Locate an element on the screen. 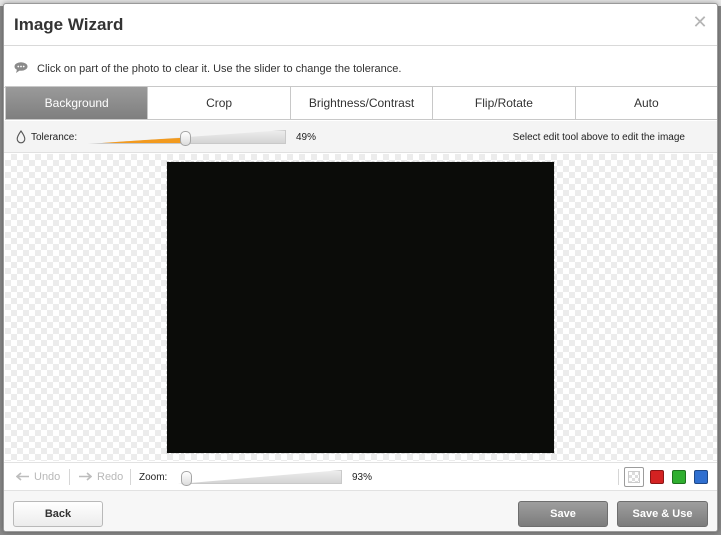 This screenshot has height=535, width=721. checker-swatch-icon is located at coordinates (634, 477).